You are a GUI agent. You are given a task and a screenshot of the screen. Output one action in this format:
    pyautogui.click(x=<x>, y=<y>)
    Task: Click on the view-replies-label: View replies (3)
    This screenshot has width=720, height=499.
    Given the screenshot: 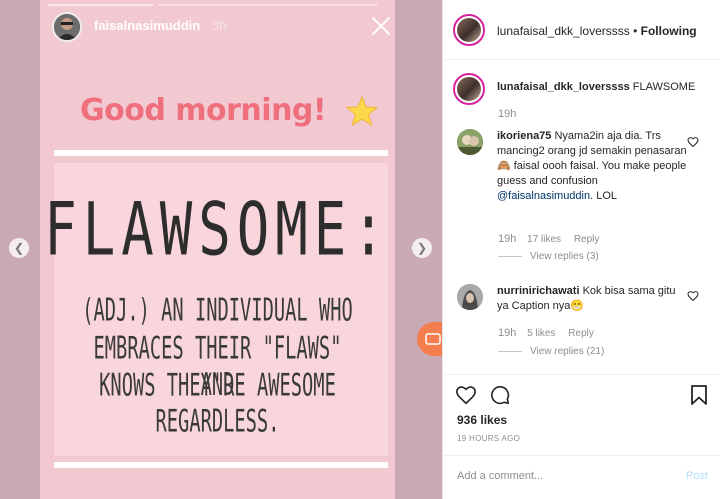 What is the action you would take?
    pyautogui.click(x=564, y=256)
    